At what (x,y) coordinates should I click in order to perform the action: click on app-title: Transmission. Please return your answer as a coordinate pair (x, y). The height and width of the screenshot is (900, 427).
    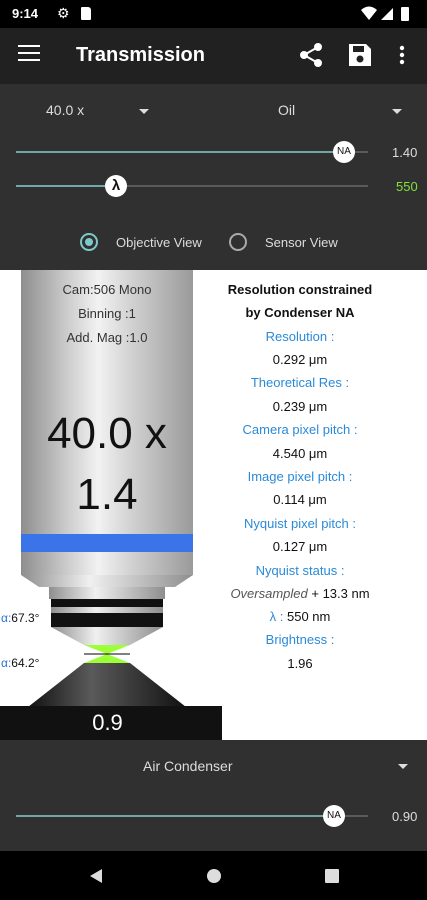
    Looking at the image, I should click on (140, 55).